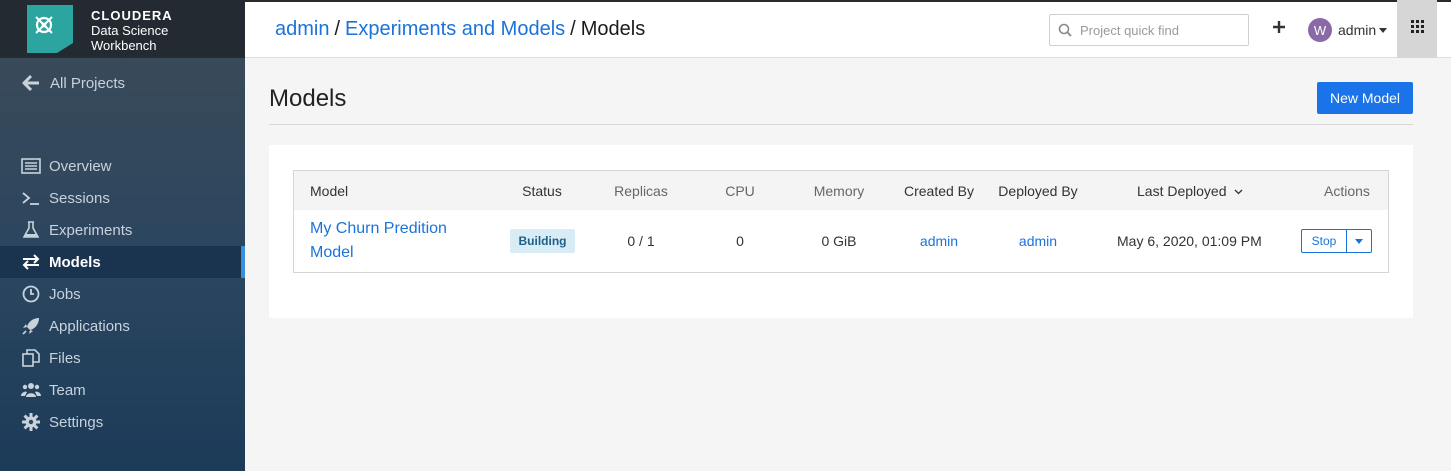 The height and width of the screenshot is (471, 1451). I want to click on clock-icon, so click(31, 294).